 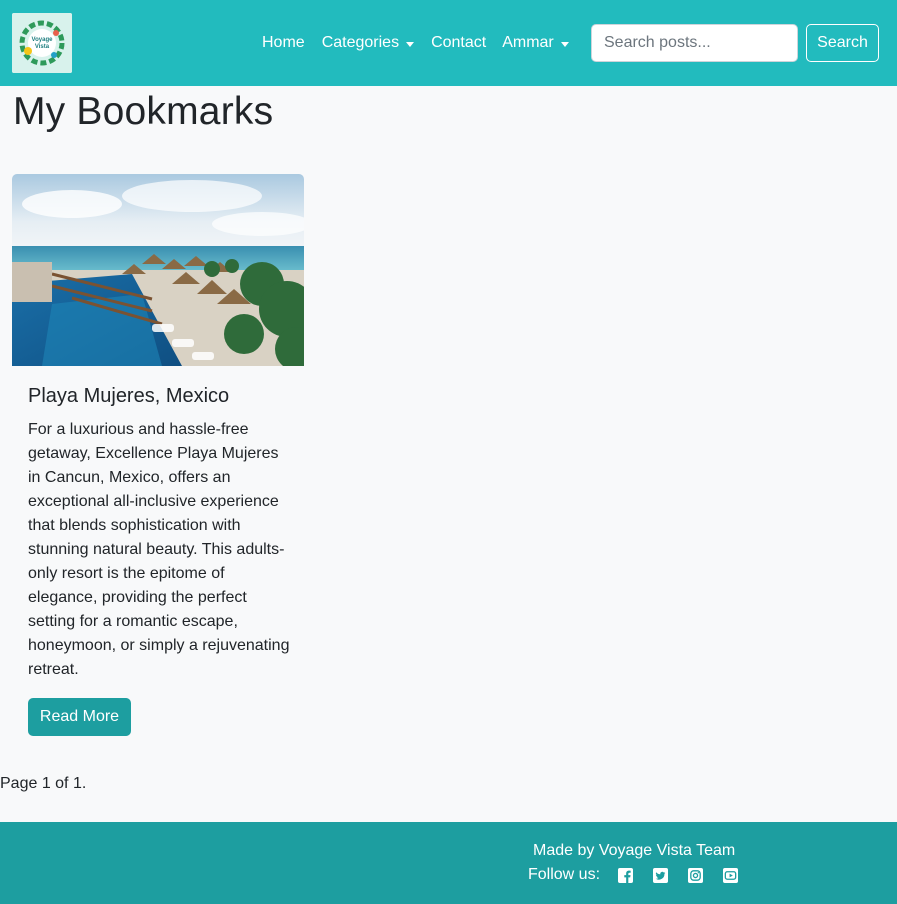 What do you see at coordinates (678, 875) in the screenshot?
I see `social-links` at bounding box center [678, 875].